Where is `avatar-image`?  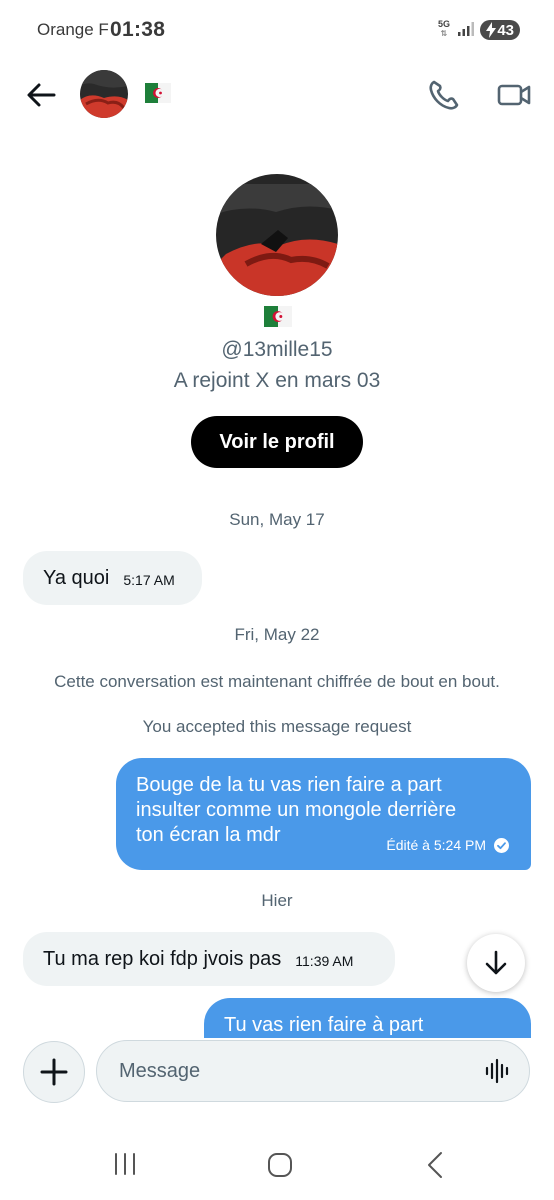
avatar-image is located at coordinates (104, 94).